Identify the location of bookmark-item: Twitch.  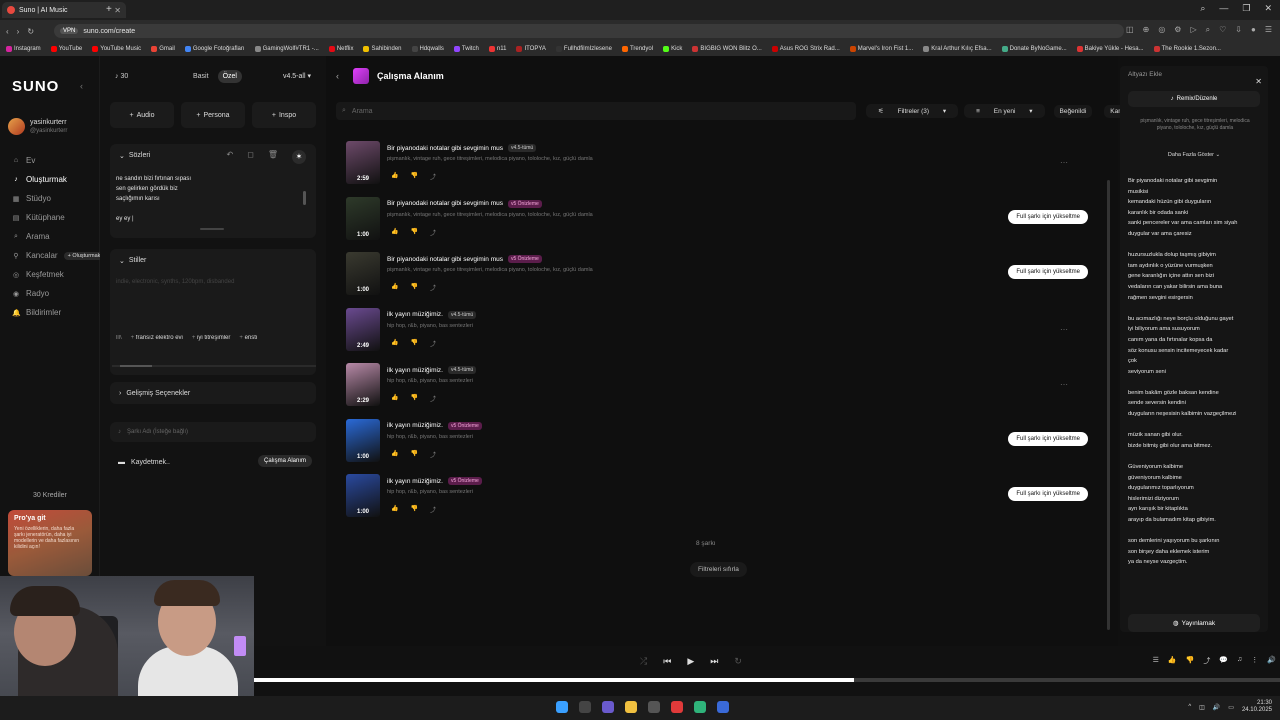
(466, 49).